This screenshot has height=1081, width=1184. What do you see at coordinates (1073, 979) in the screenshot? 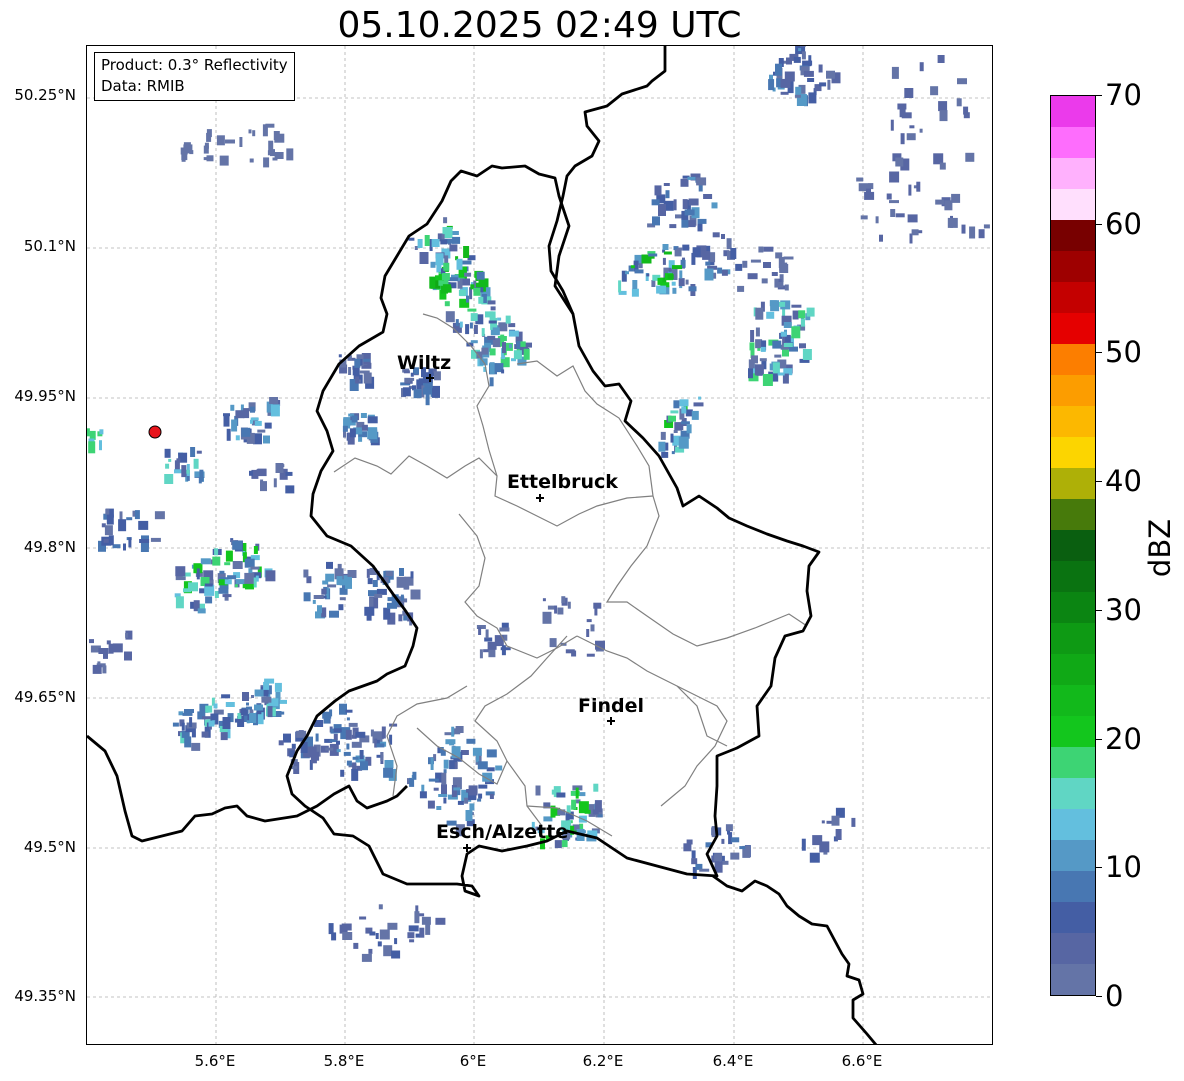
I see `colorbar-segment` at bounding box center [1073, 979].